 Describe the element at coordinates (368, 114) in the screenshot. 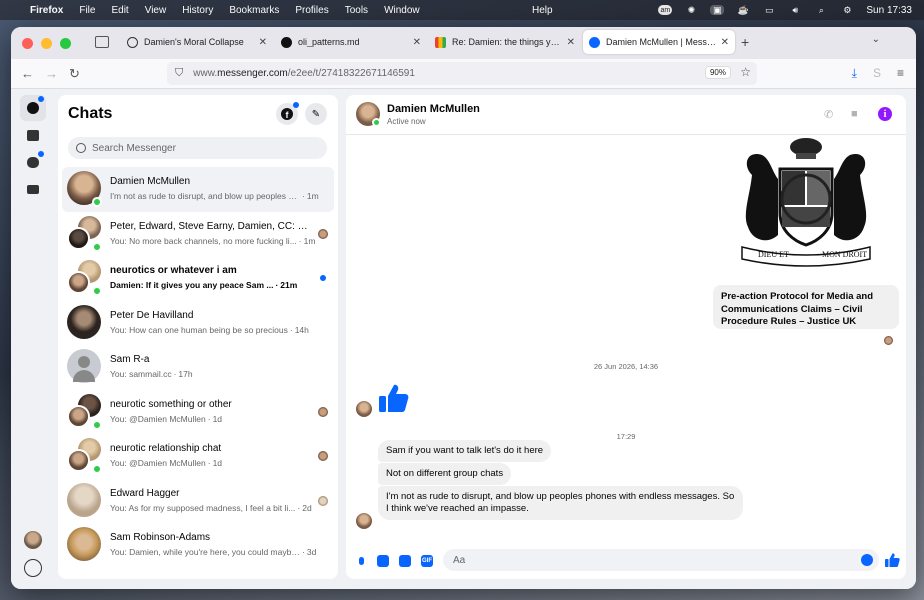

I see `contact-avatar` at that location.